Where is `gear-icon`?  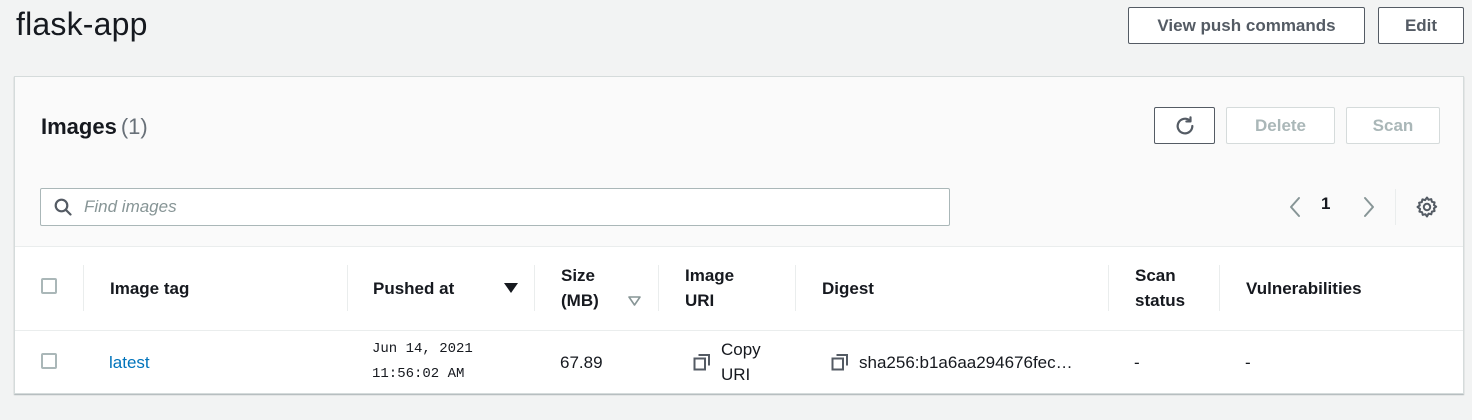 gear-icon is located at coordinates (1427, 207).